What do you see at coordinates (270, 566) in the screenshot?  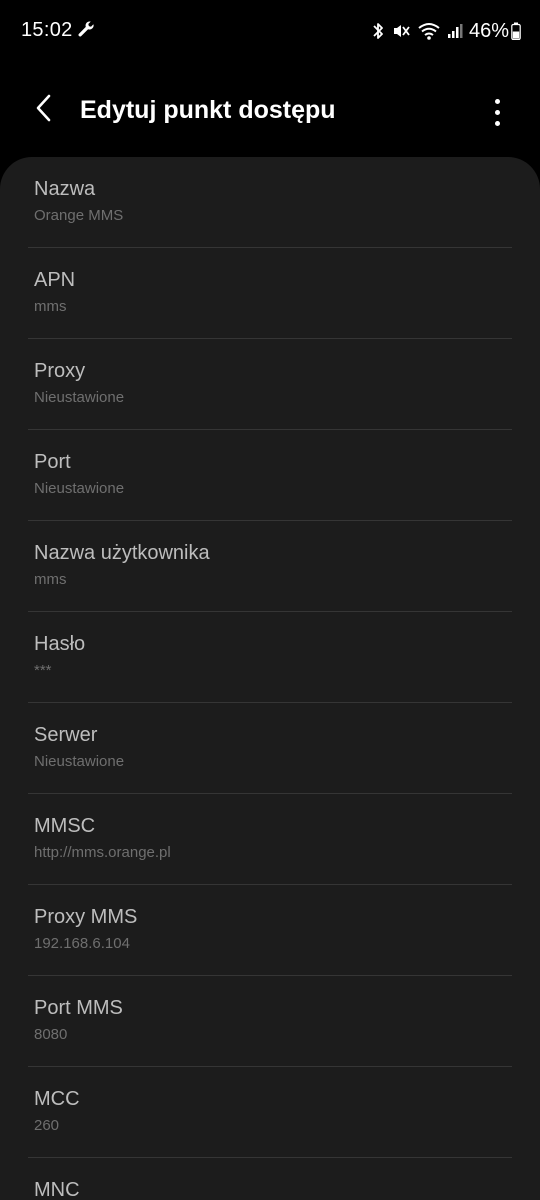 I see `field-username: Nazwa użytkownika mms` at bounding box center [270, 566].